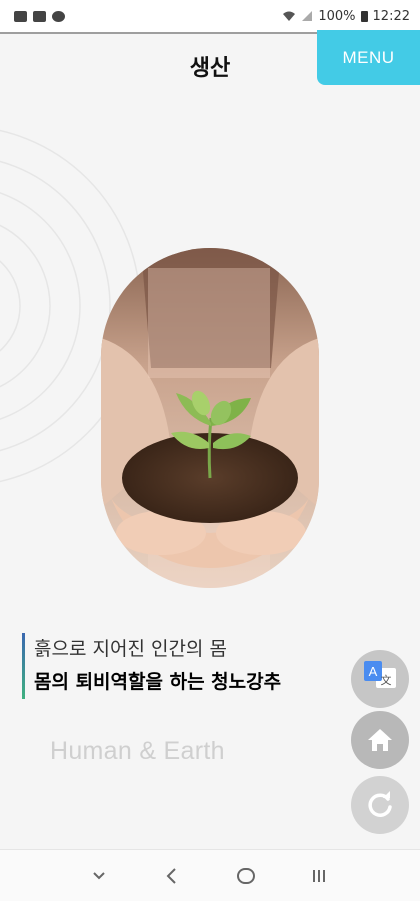 The height and width of the screenshot is (901, 420). I want to click on refresh-icon, so click(380, 804).